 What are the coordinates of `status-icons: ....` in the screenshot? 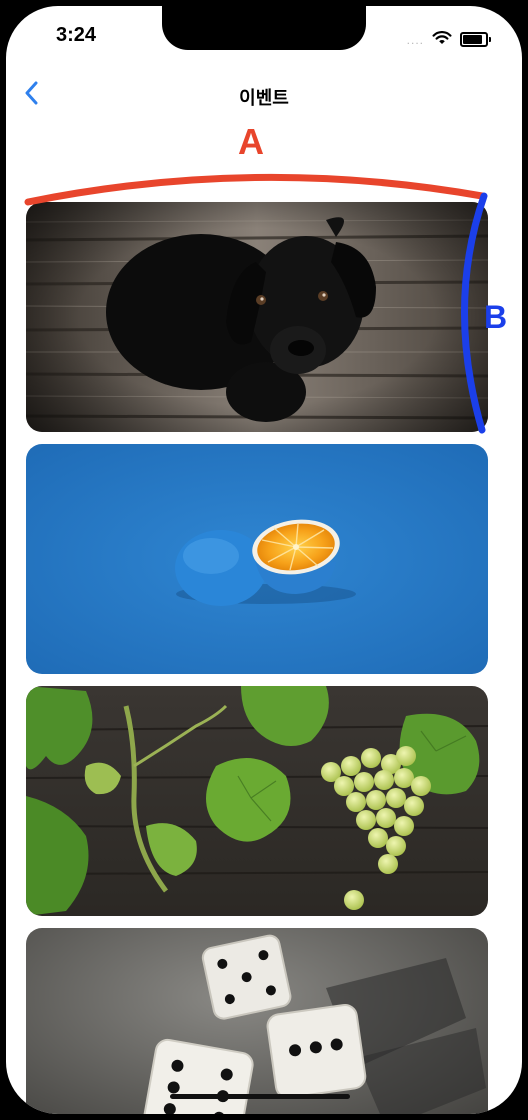 It's located at (448, 39).